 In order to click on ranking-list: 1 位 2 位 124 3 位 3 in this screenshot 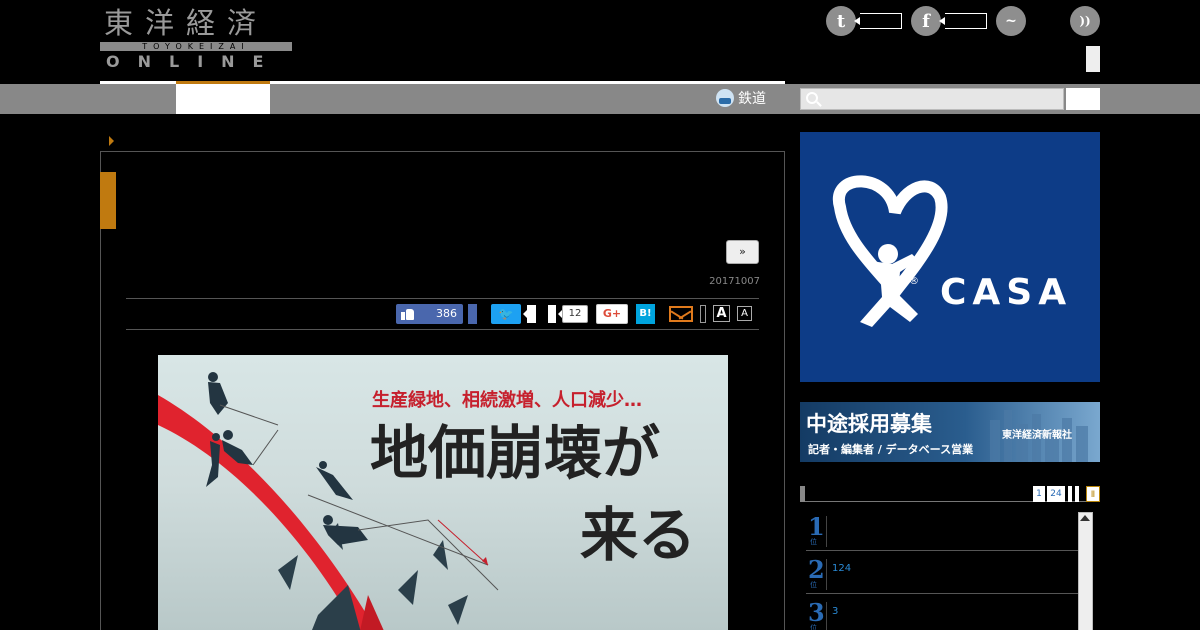, I will do `click(942, 571)`.